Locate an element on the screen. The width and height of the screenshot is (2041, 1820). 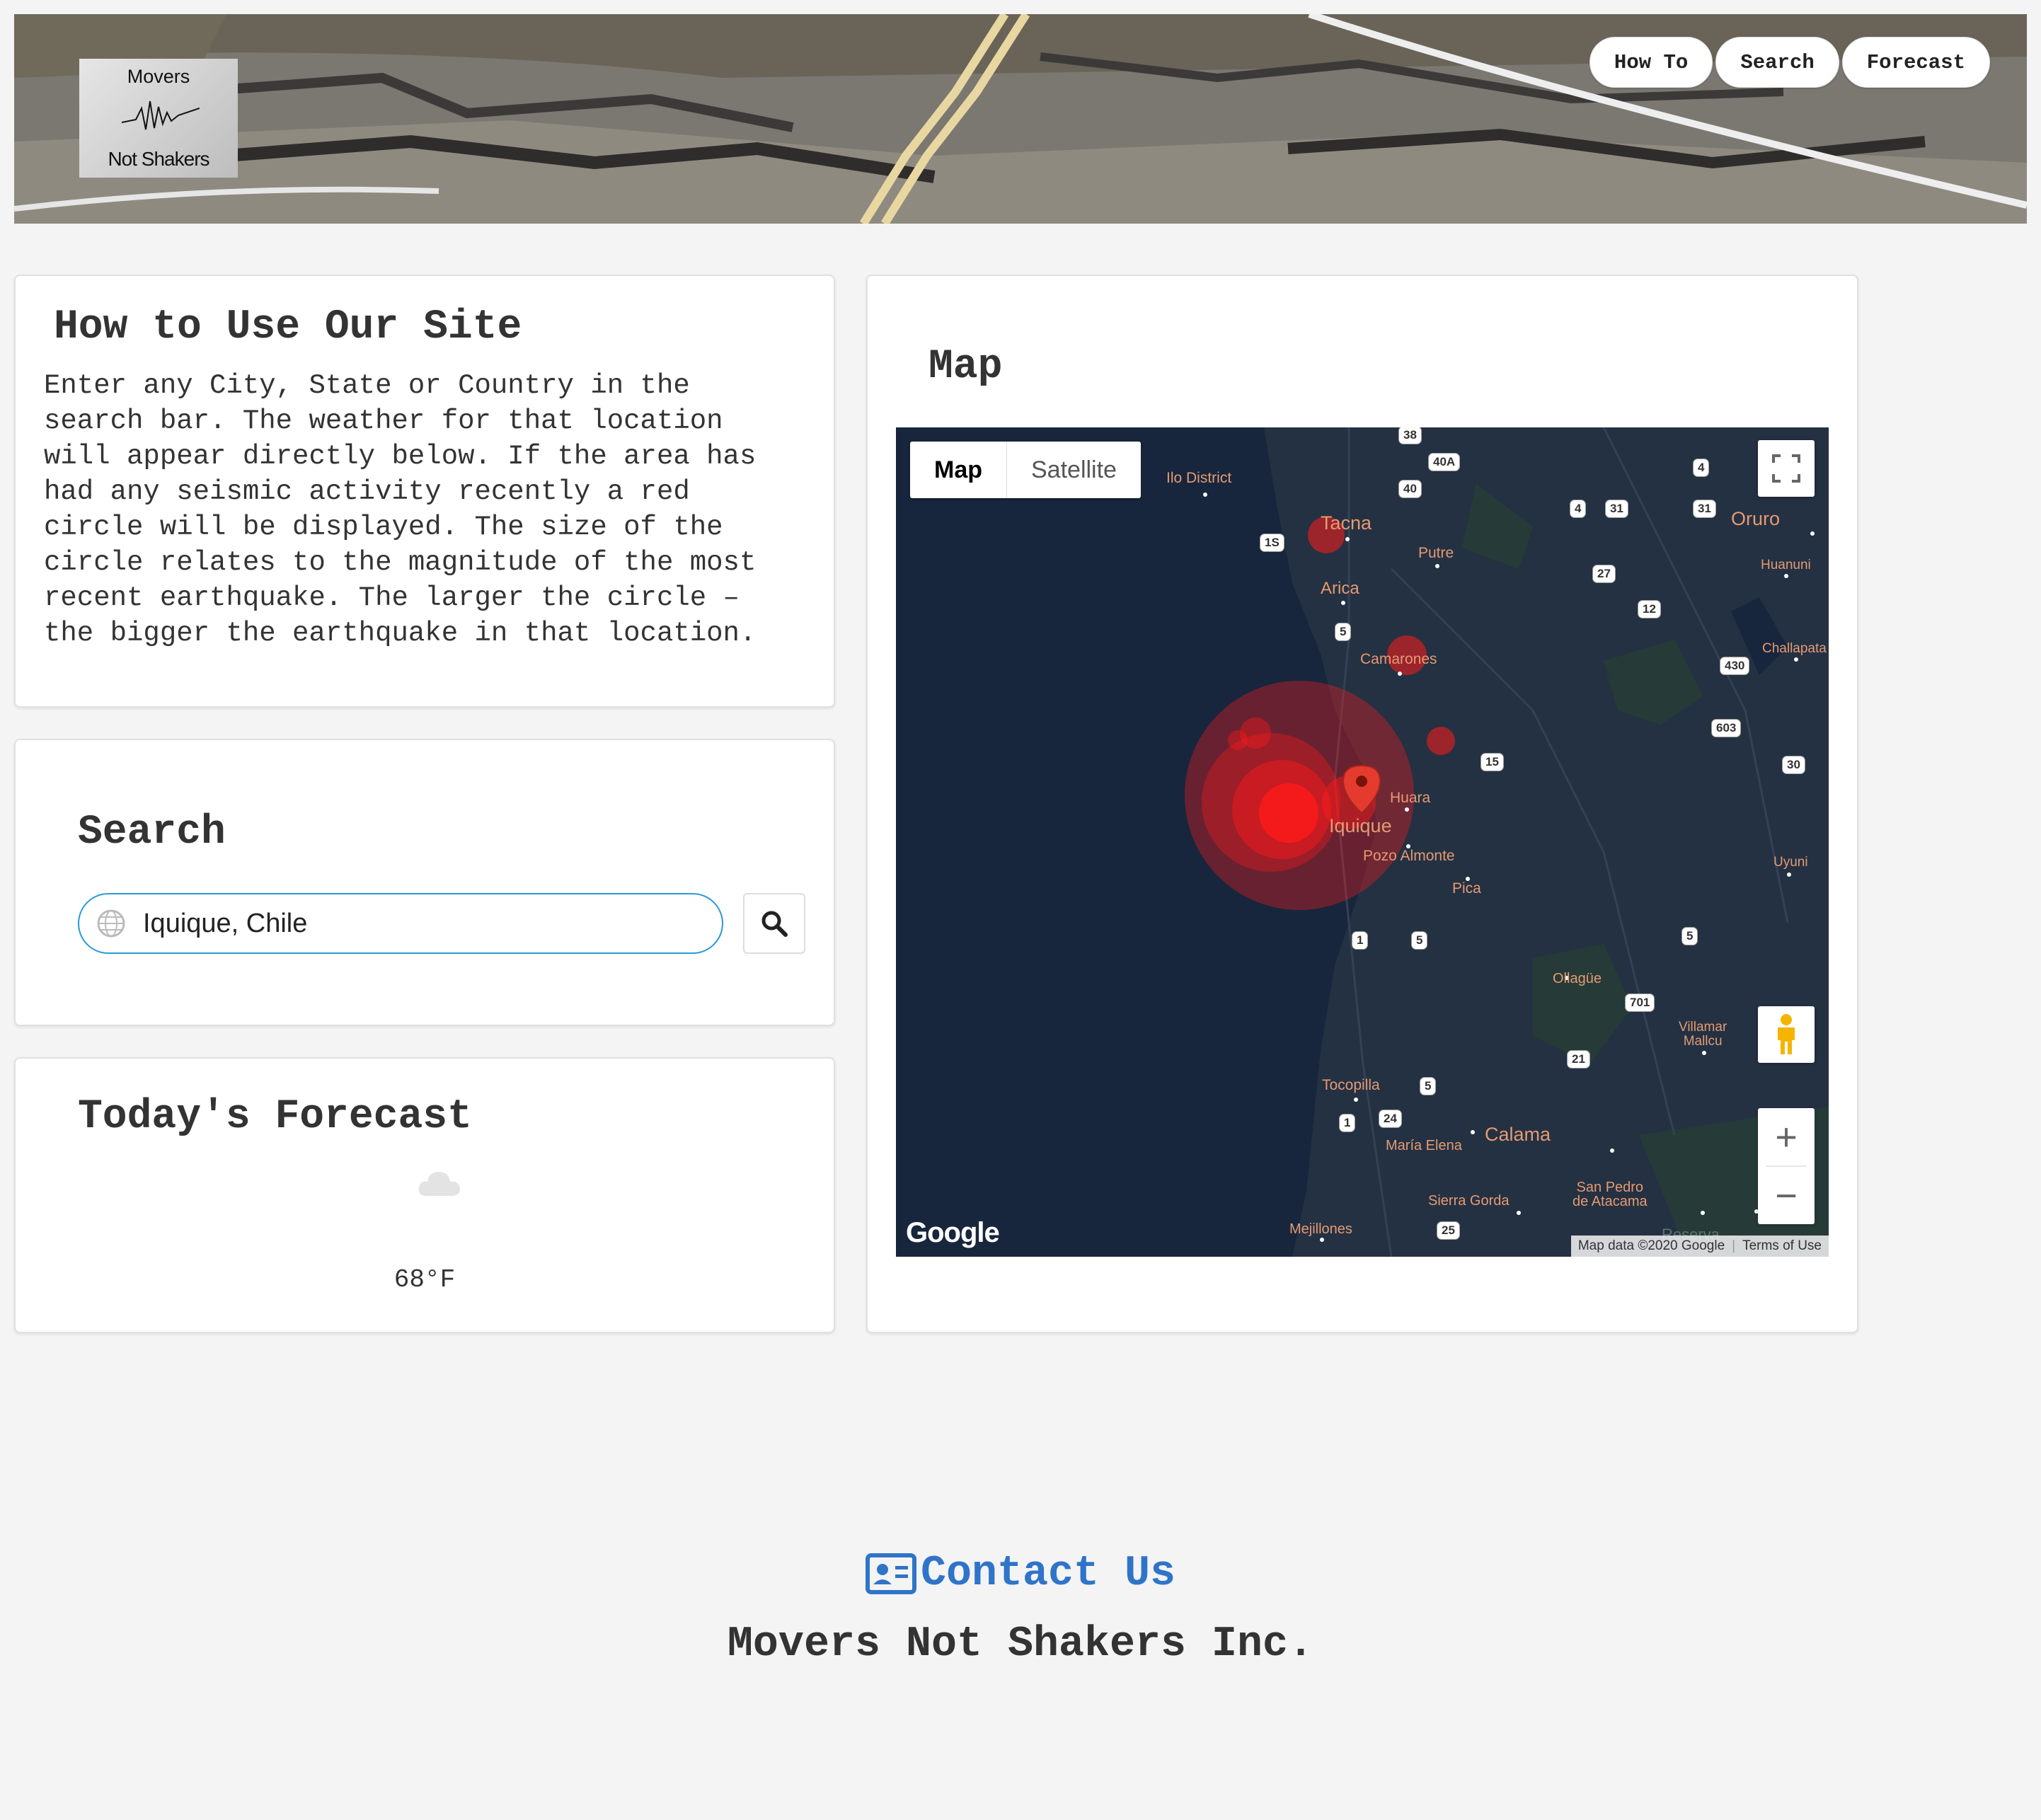
map-type-control: Map Satellite is located at coordinates (1025, 470).